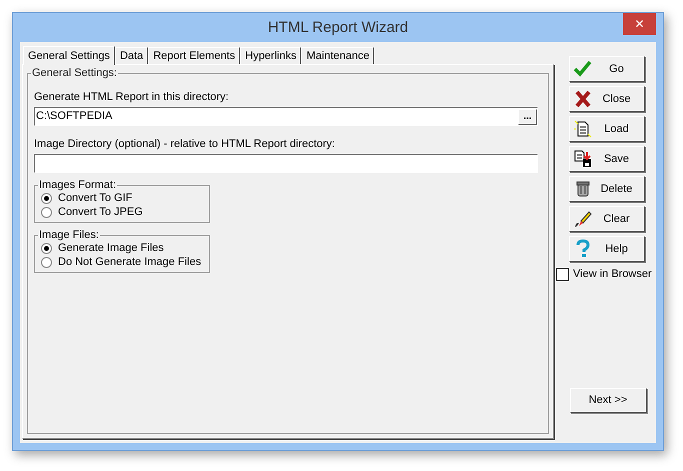  Describe the element at coordinates (582, 99) in the screenshot. I see `cross-icon` at that location.